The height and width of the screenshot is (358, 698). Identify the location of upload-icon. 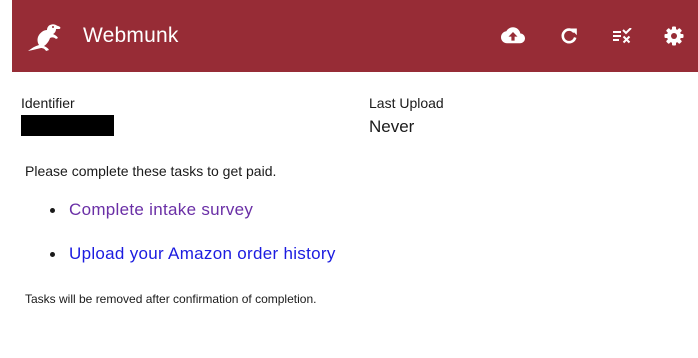
(513, 35).